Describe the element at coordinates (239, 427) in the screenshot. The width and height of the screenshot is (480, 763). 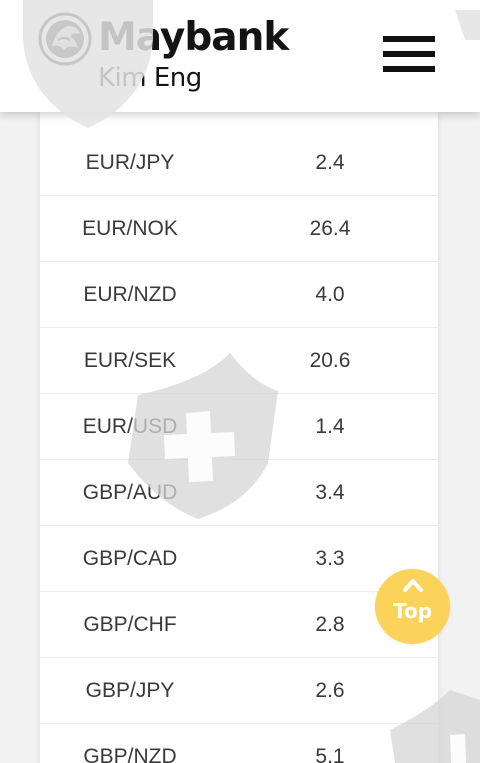
I see `table-row: EUR/USD 1.4` at that location.